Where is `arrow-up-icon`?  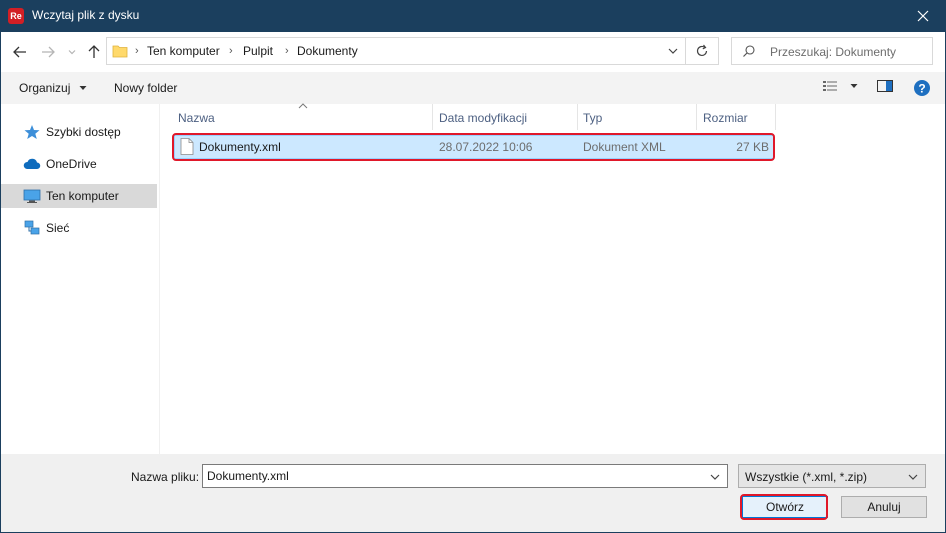 arrow-up-icon is located at coordinates (94, 51).